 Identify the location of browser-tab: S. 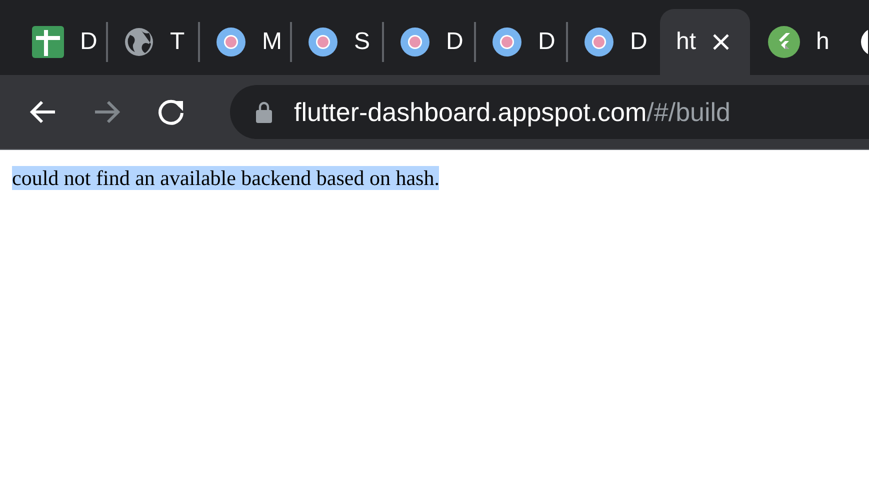
(337, 42).